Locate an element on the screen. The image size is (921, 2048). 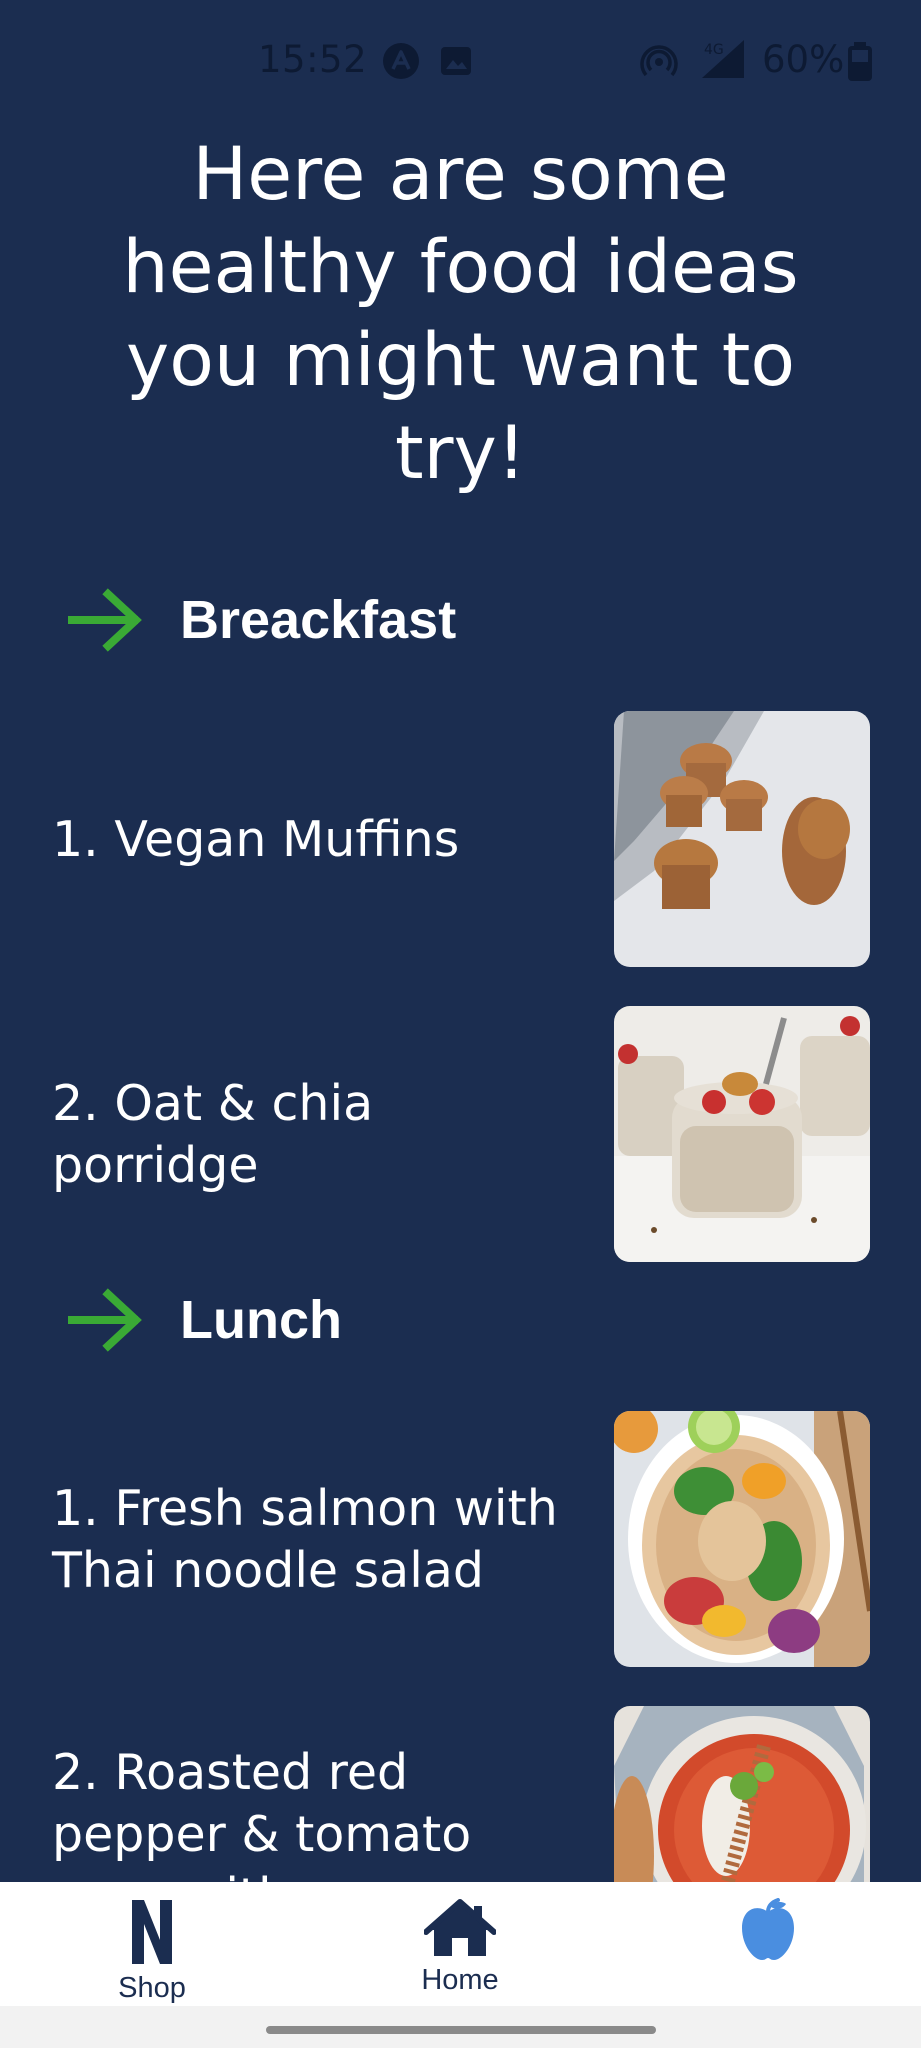
image-notification-icon is located at coordinates (456, 61).